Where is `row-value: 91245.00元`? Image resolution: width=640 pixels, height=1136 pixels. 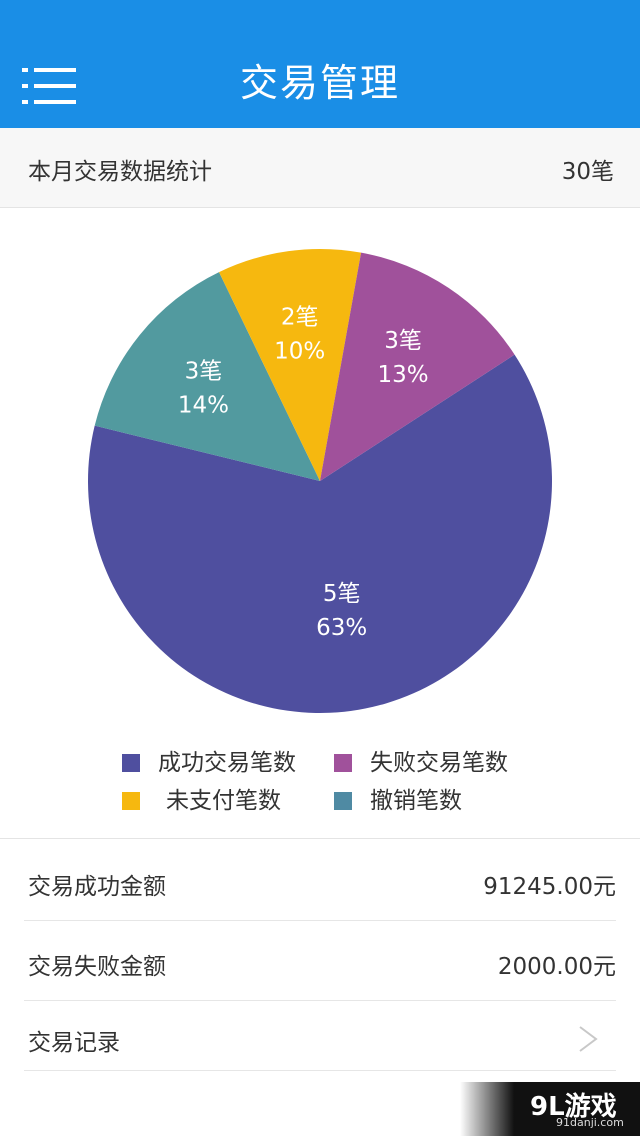
row-value: 91245.00元 is located at coordinates (549, 887).